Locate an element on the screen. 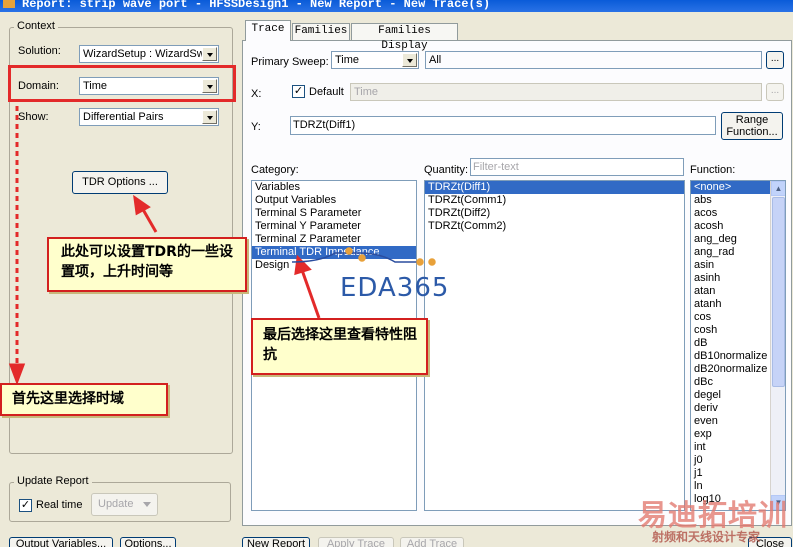 This screenshot has height=547, width=793. annotation-domain: 首先这里选择时域 is located at coordinates (84, 399).